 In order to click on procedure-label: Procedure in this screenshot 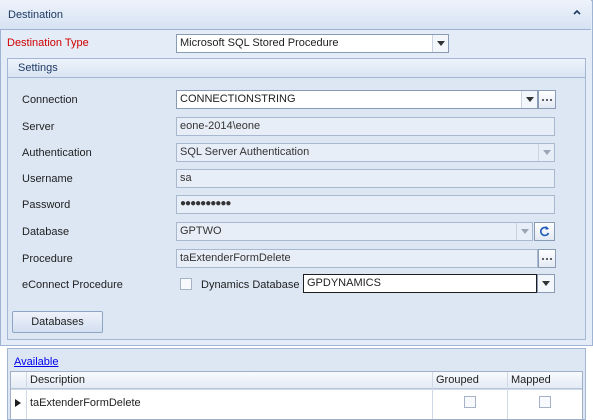, I will do `click(47, 259)`.